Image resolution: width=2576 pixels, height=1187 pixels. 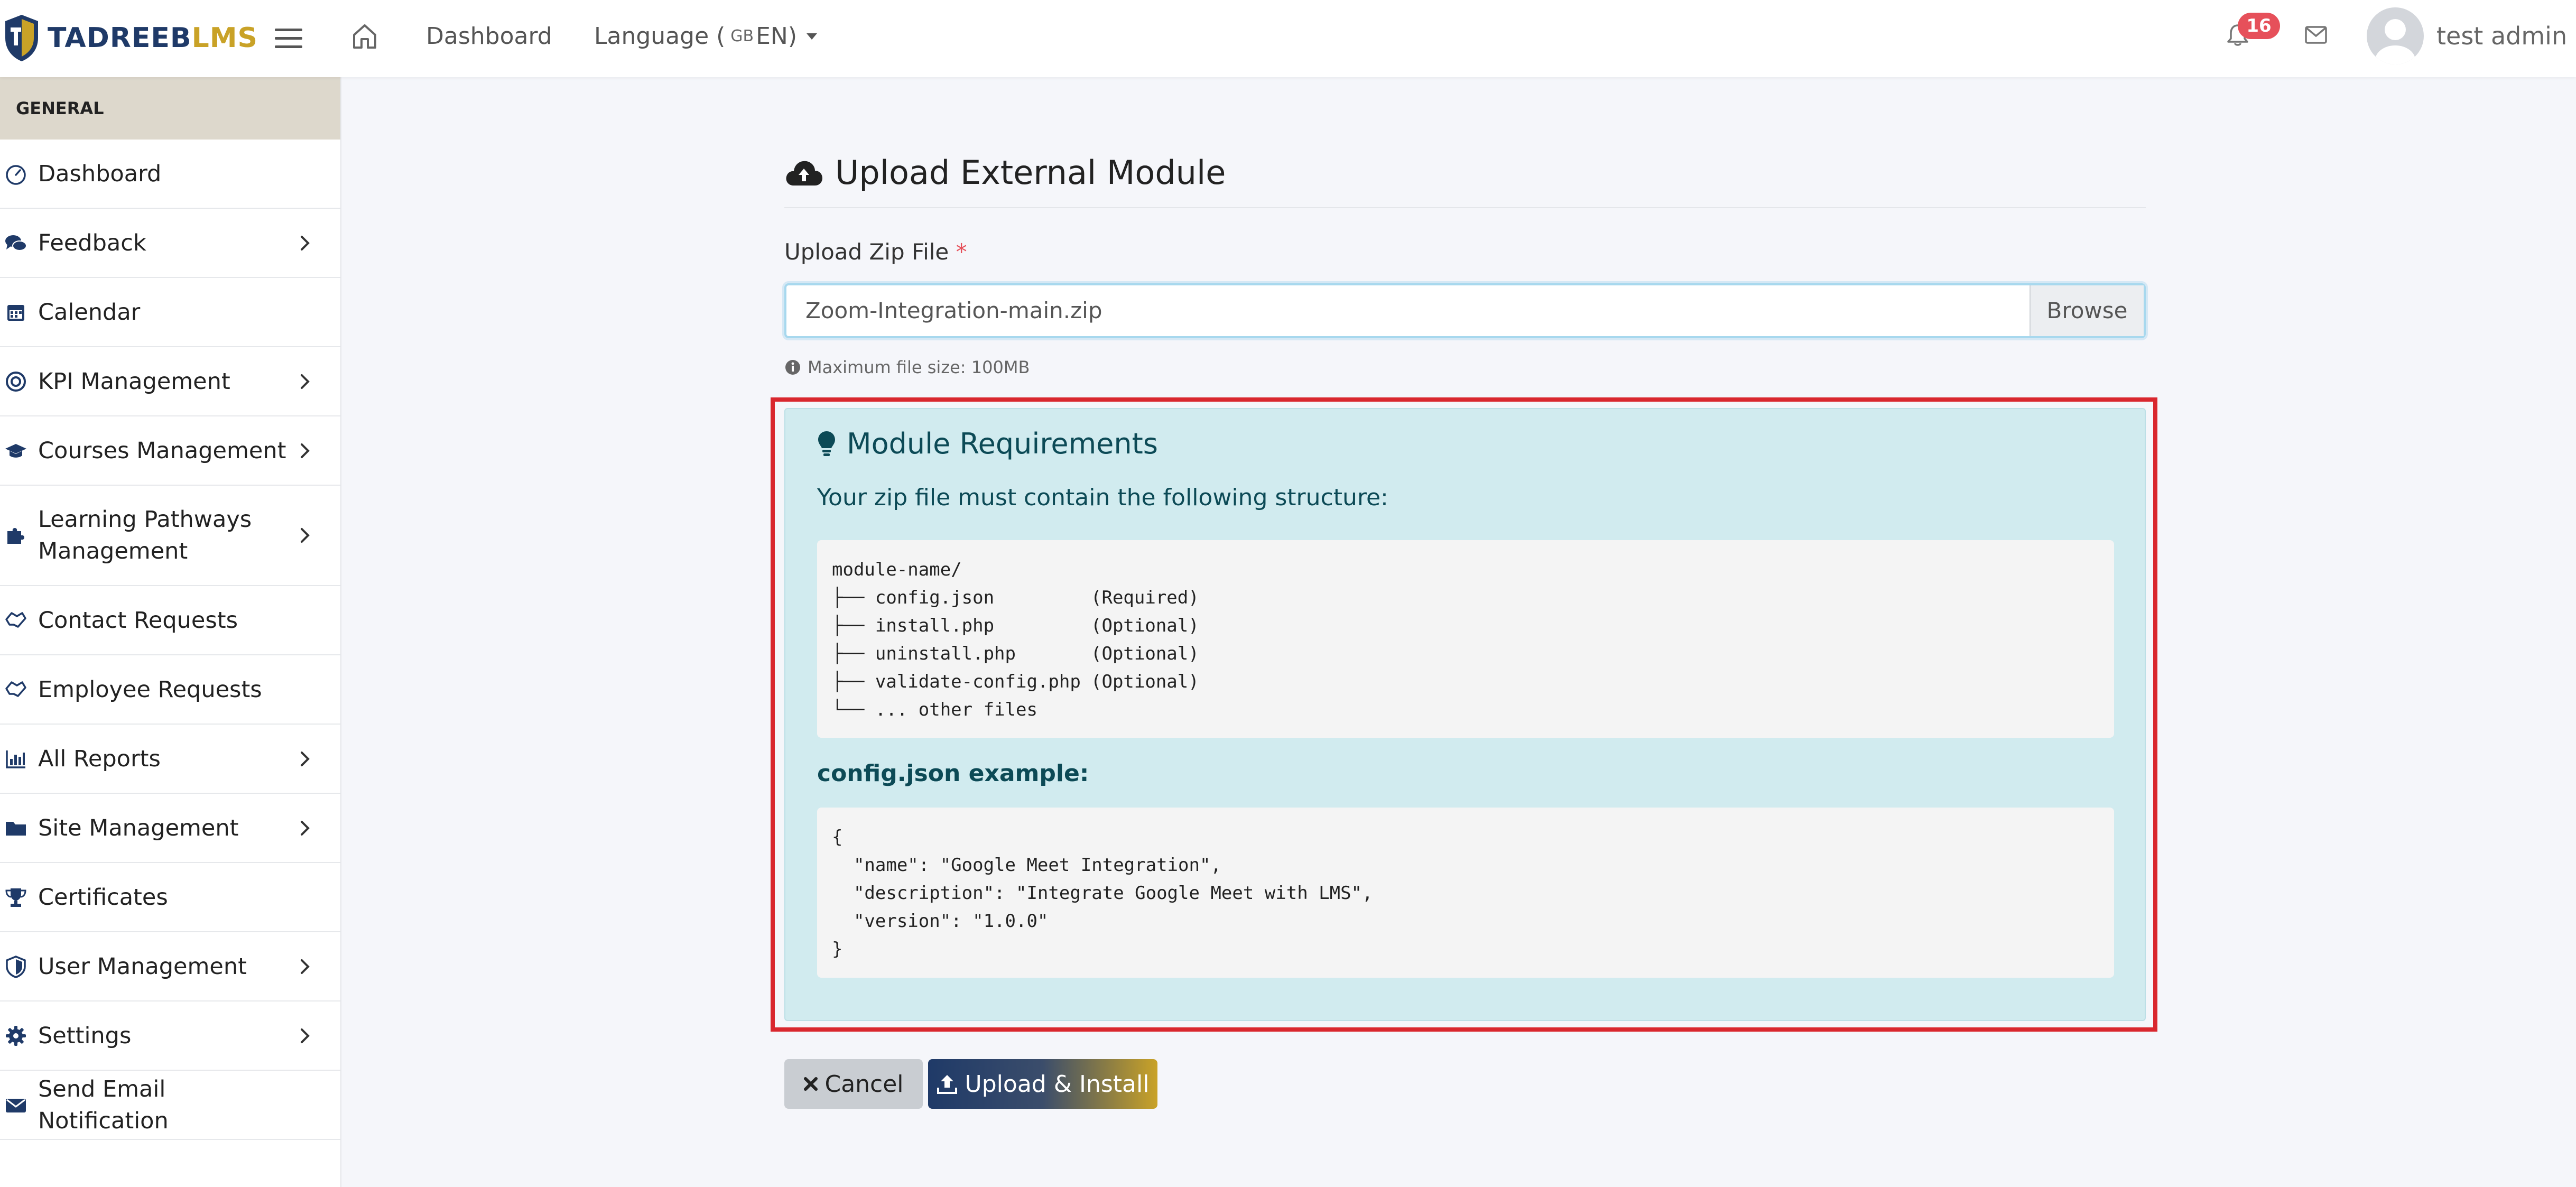 What do you see at coordinates (16, 174) in the screenshot?
I see `dashboard-gauge-icon` at bounding box center [16, 174].